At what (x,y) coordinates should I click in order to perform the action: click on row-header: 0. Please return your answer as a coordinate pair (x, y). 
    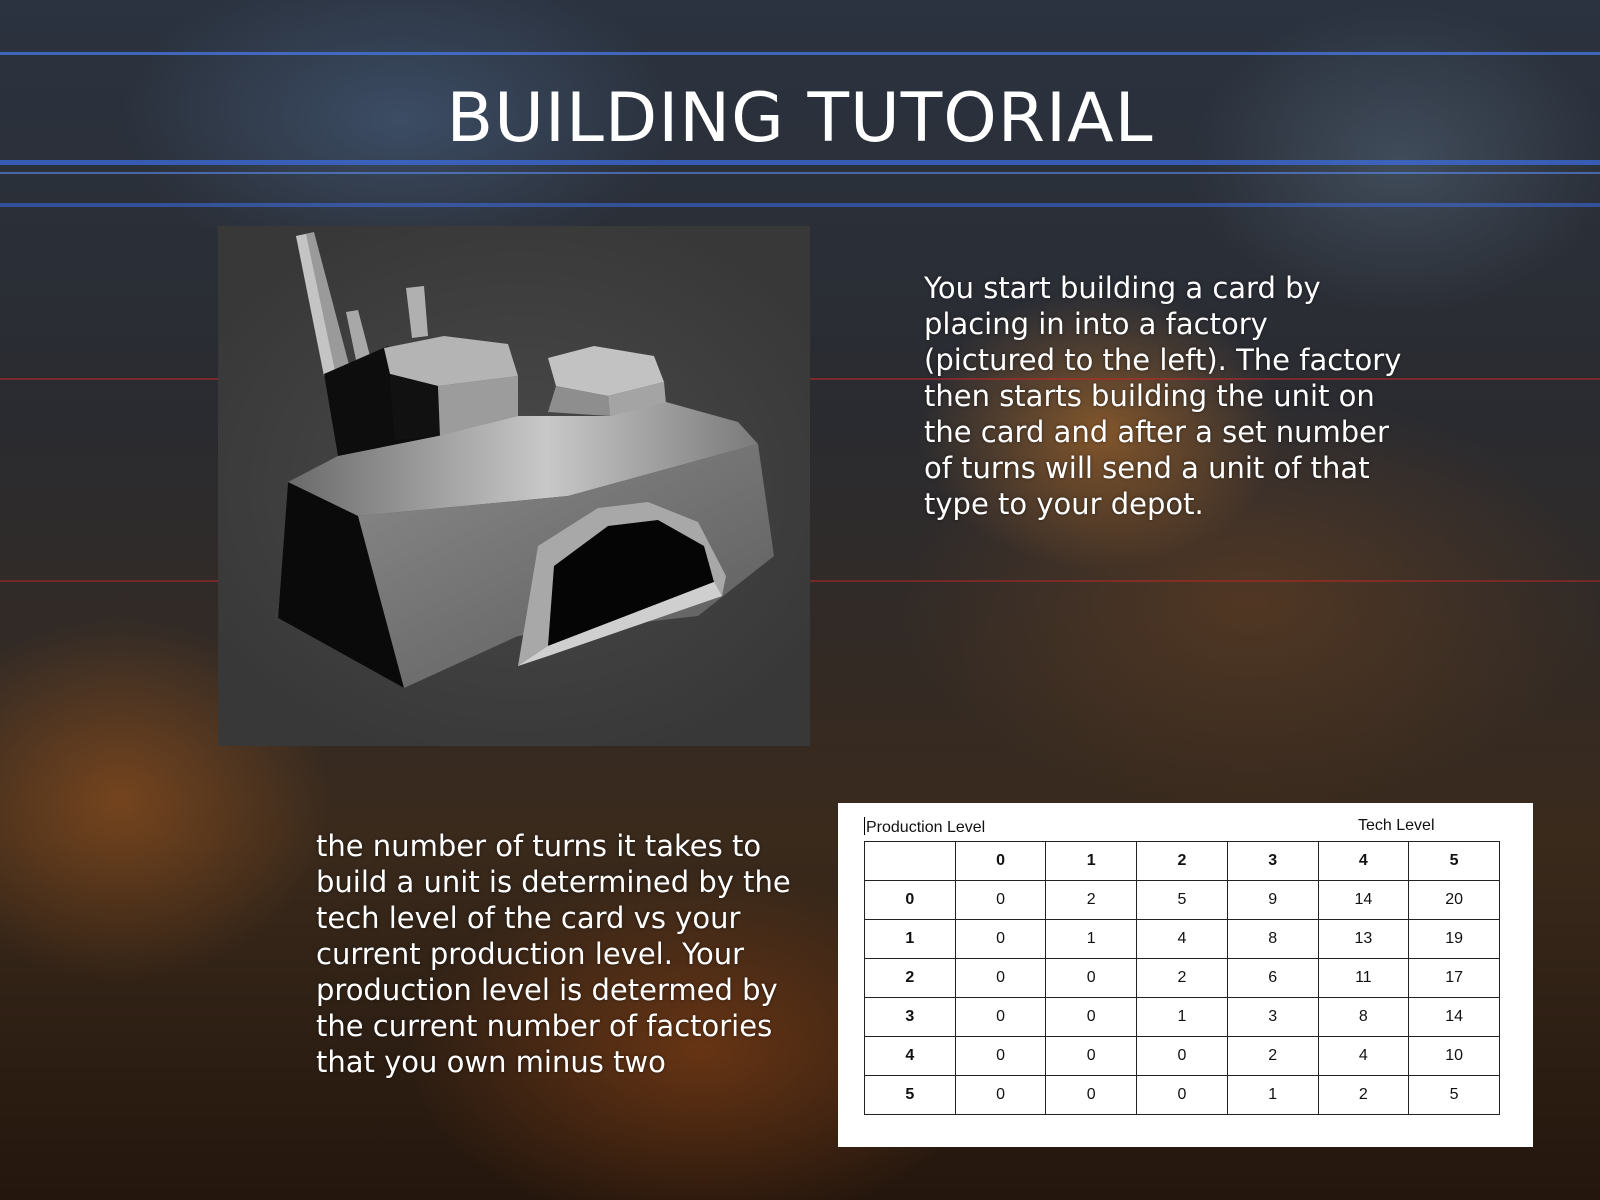
    Looking at the image, I should click on (910, 900).